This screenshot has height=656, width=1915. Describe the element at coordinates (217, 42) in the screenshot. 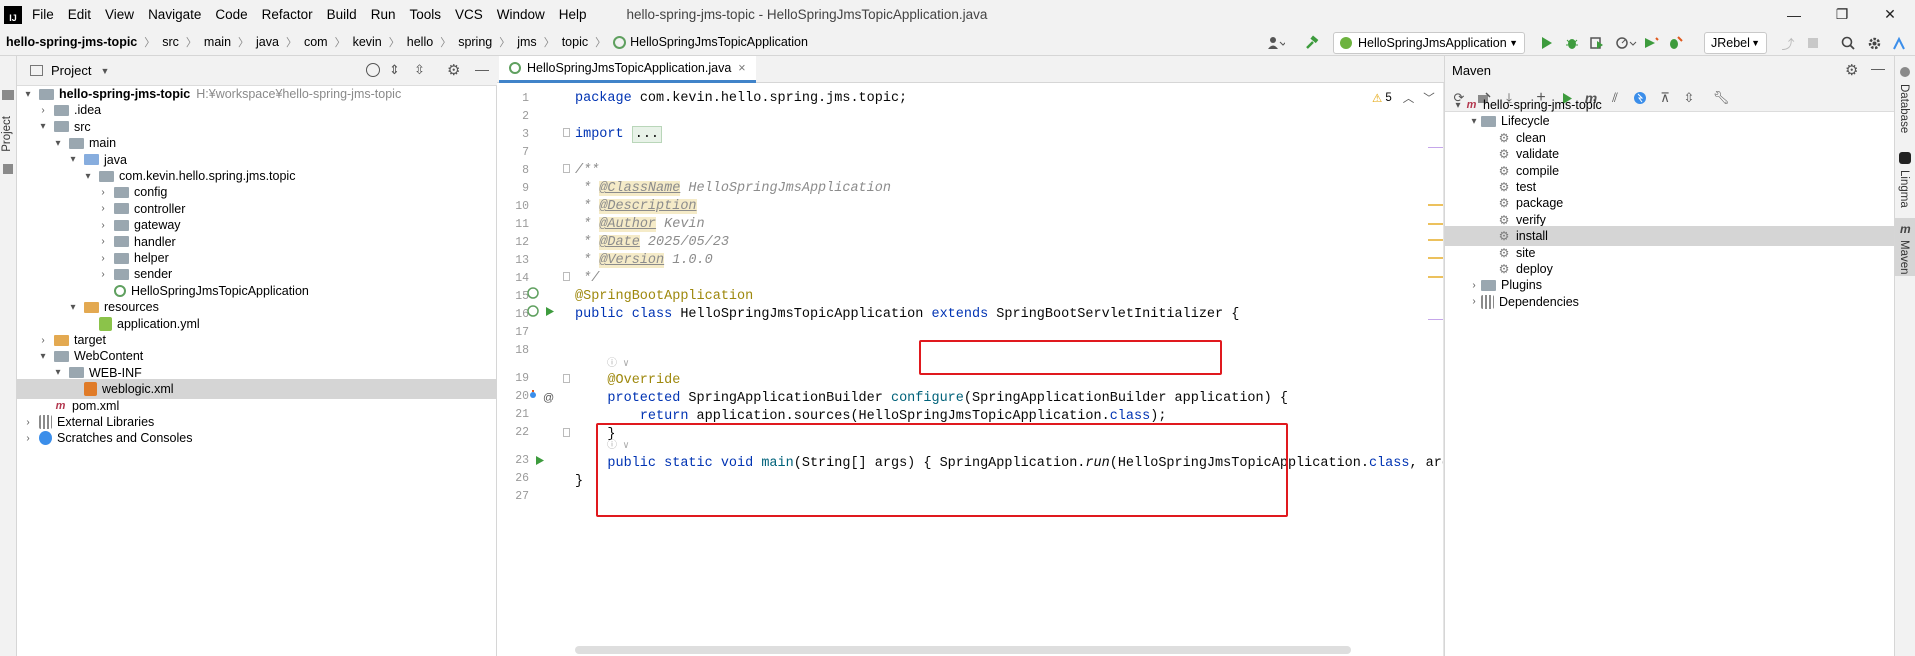

I see `breadcrumb-main: main` at that location.